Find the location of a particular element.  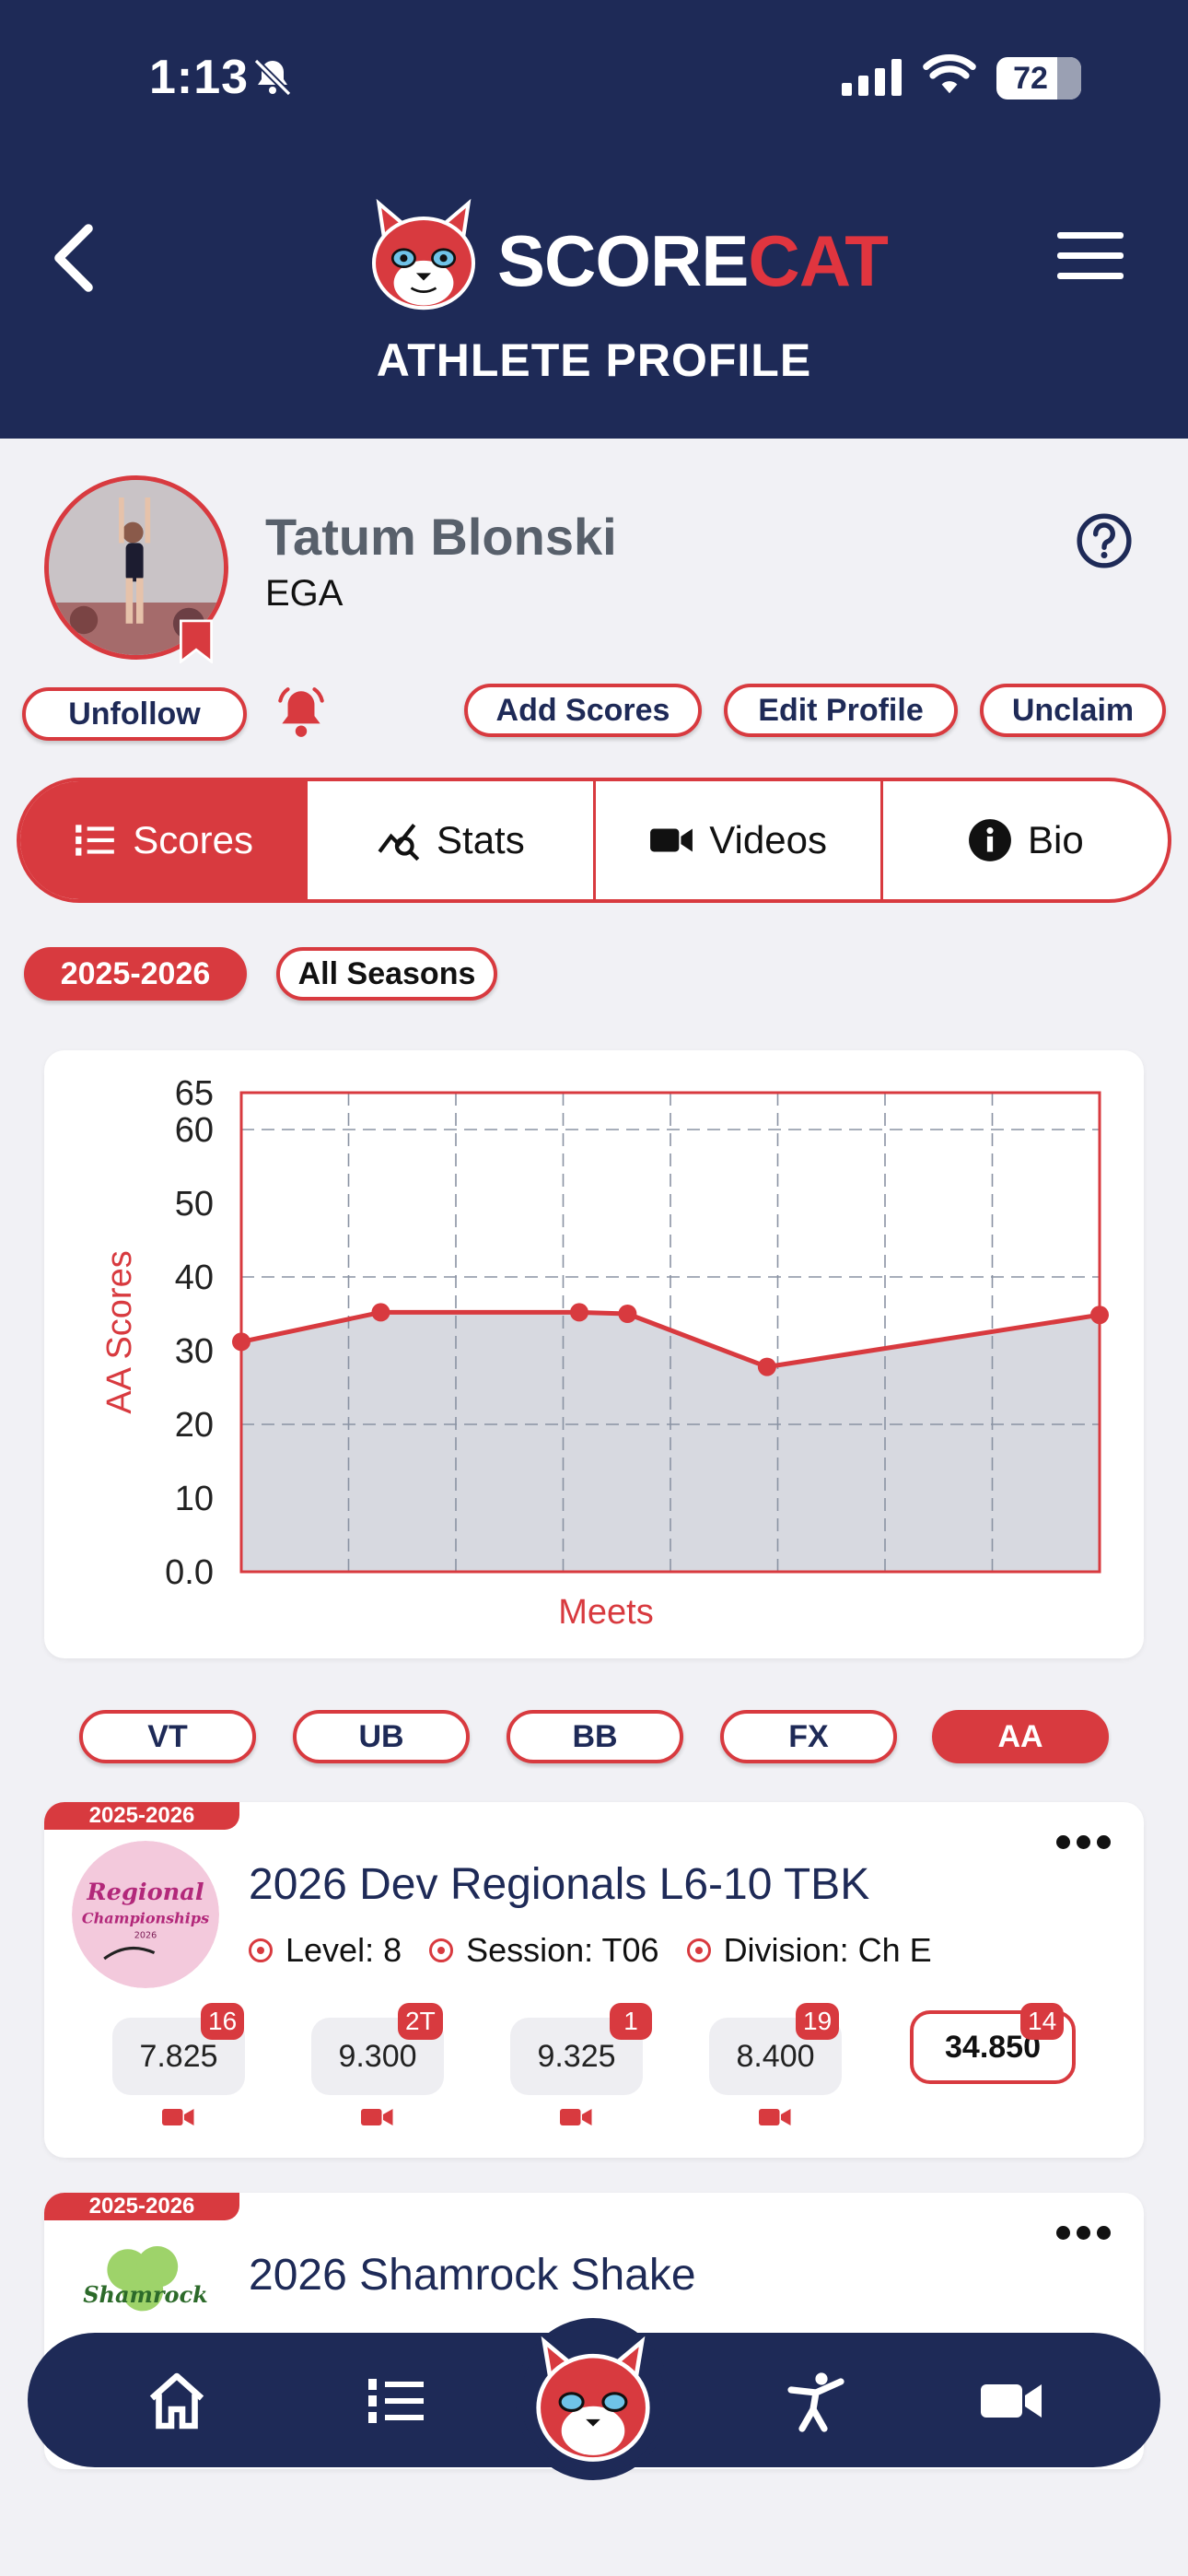

app-logo-text: SCORECAT is located at coordinates (693, 260).